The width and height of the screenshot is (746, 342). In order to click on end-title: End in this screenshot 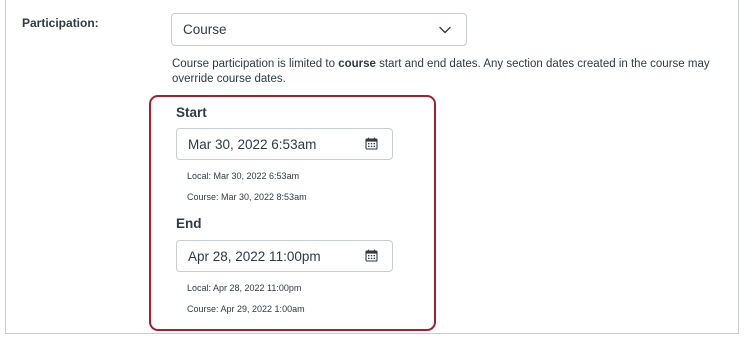, I will do `click(189, 223)`.